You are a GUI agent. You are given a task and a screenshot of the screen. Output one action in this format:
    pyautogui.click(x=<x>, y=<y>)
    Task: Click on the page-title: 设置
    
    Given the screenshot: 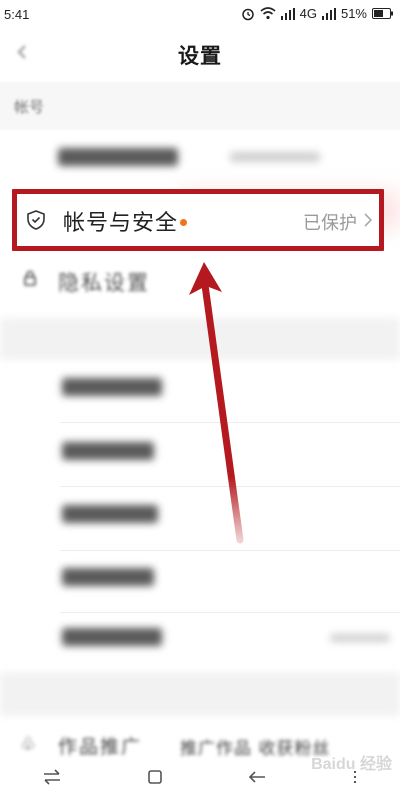 What is the action you would take?
    pyautogui.click(x=200, y=56)
    